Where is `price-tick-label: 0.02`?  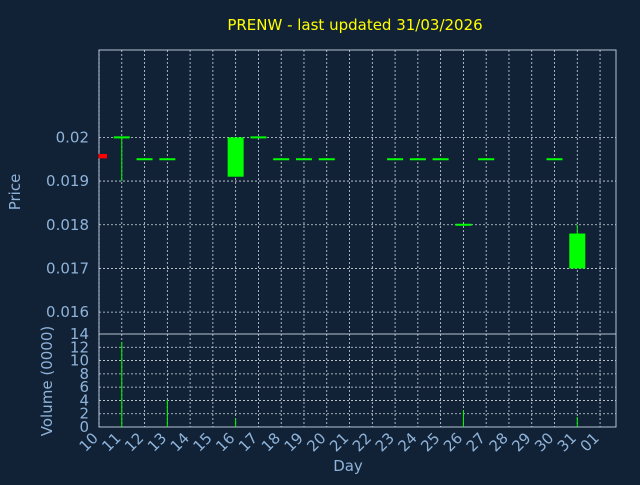
price-tick-label: 0.02 is located at coordinates (72, 137).